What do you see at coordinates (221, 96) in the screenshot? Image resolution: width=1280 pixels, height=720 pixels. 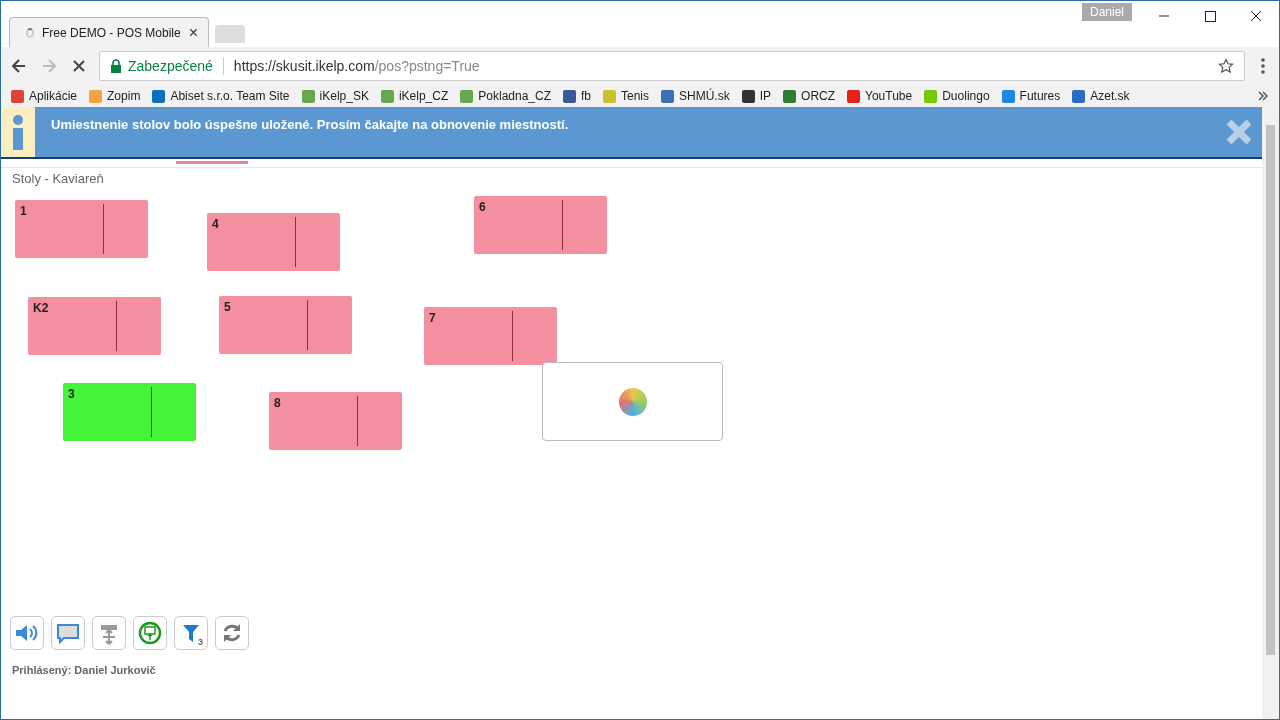 I see `bookmark: Abiset s.r.o. Team Site` at bounding box center [221, 96].